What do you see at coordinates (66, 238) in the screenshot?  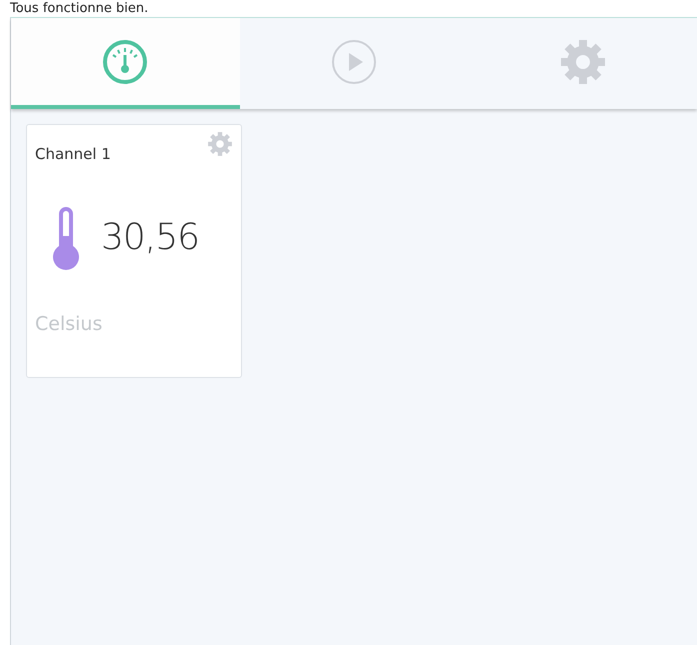 I see `thermometer-icon` at bounding box center [66, 238].